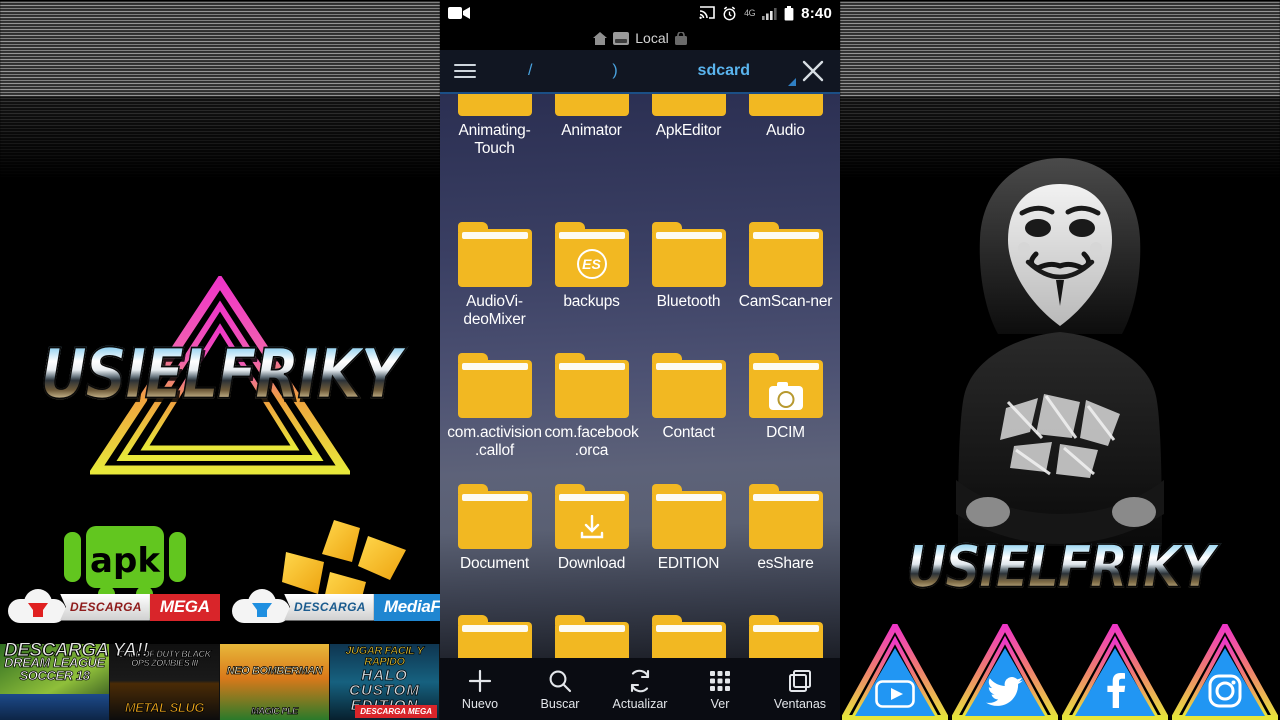 Image resolution: width=1280 pixels, height=720 pixels. I want to click on bottom-toolbar: Nuevo Buscar Actualizar Ver Ventanas, so click(640, 689).